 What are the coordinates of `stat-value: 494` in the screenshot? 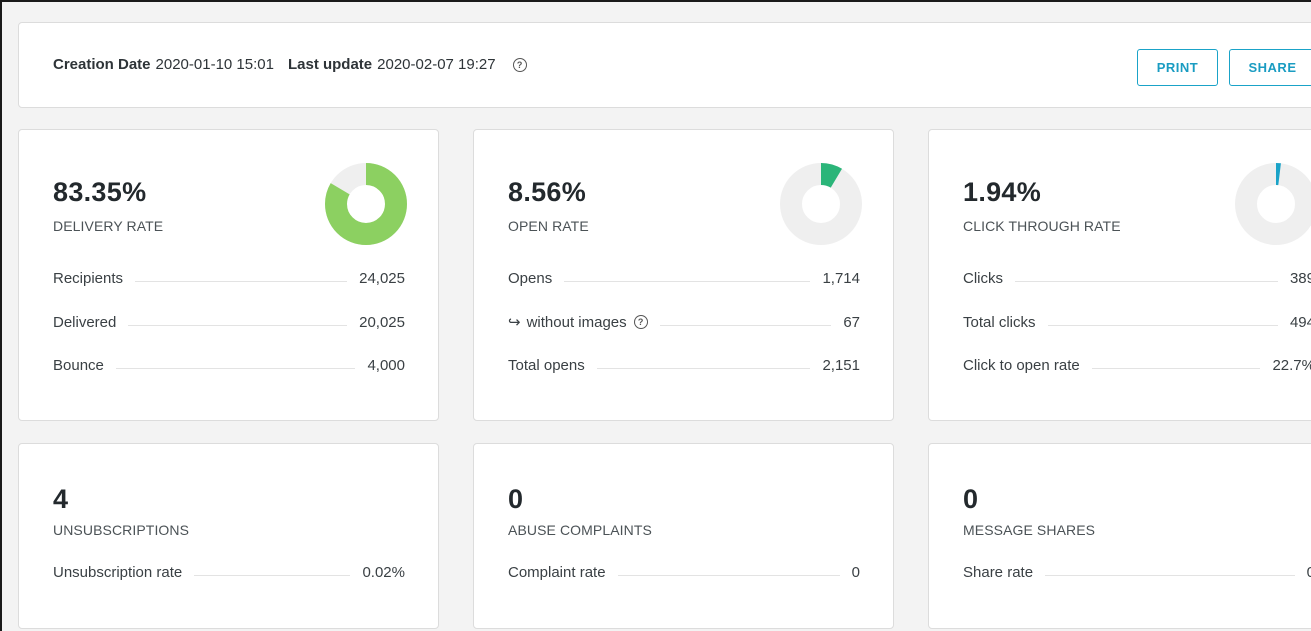 It's located at (1300, 322).